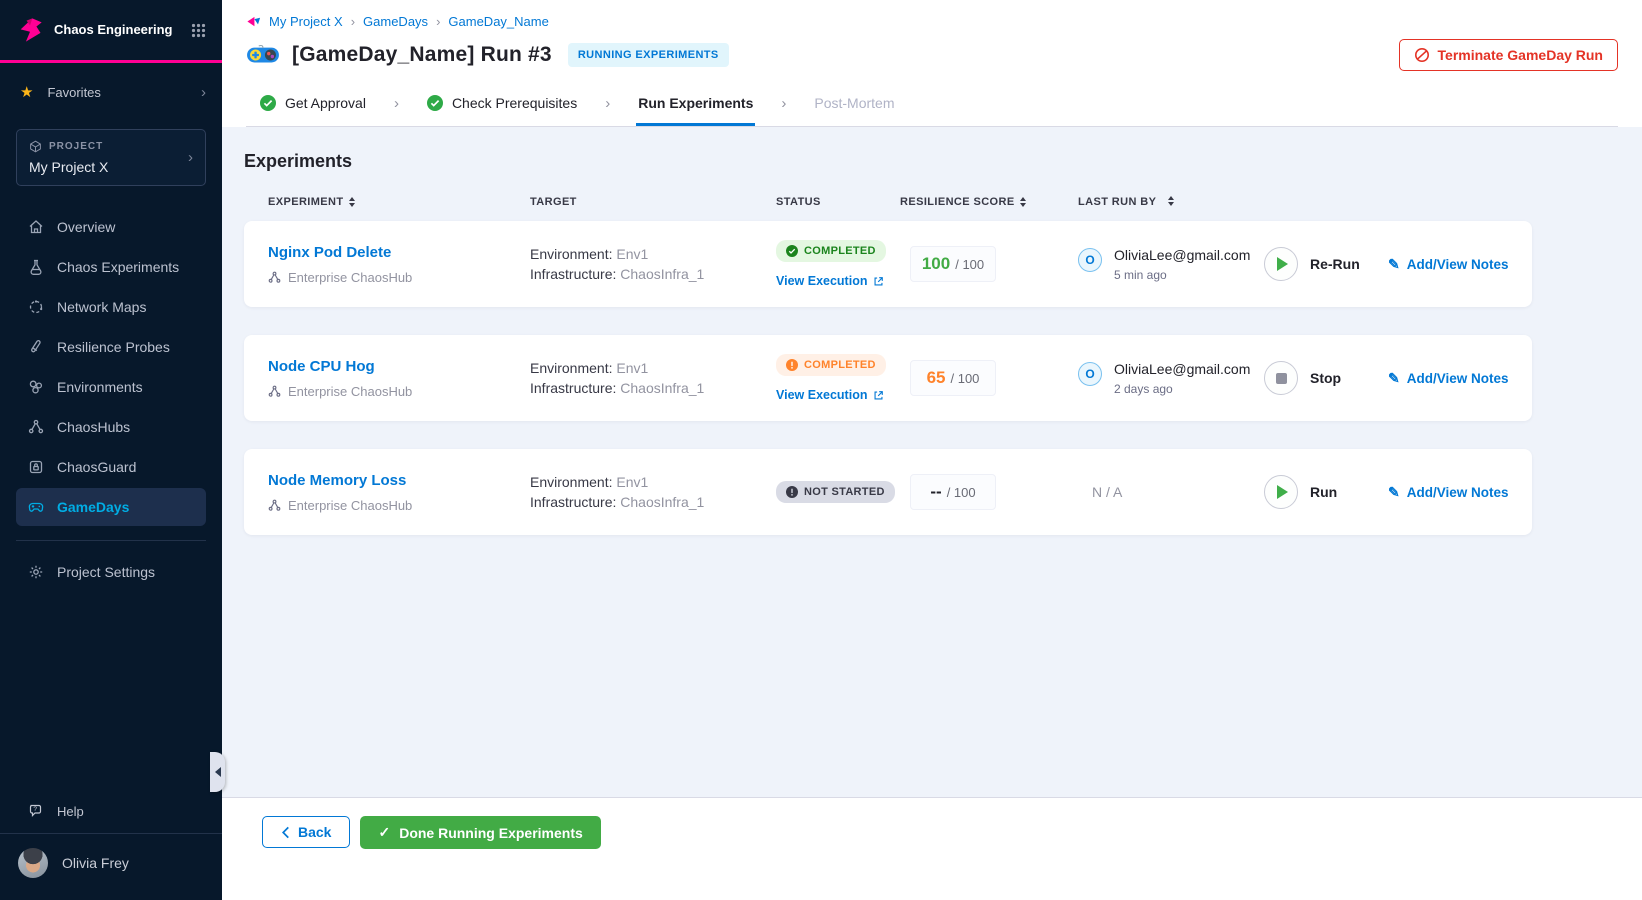 The image size is (1642, 900). What do you see at coordinates (1325, 378) in the screenshot?
I see `action-label: Stop` at bounding box center [1325, 378].